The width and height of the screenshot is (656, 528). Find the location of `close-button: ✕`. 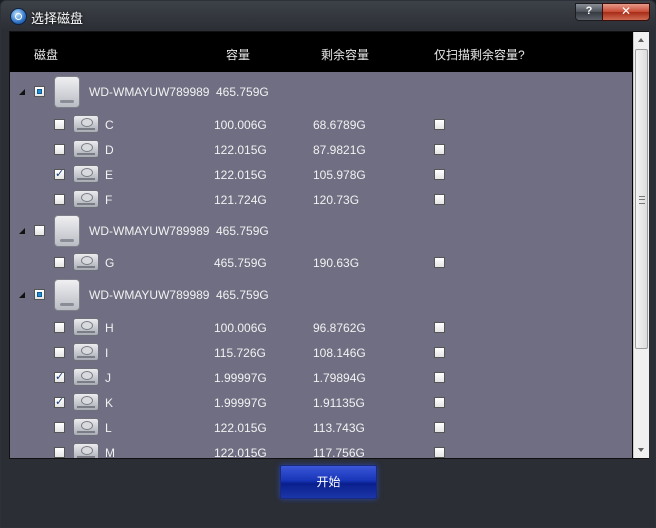

close-button: ✕ is located at coordinates (626, 12).